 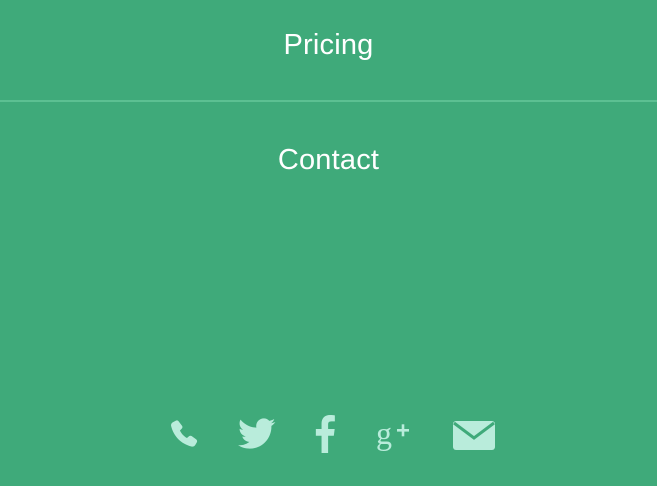 What do you see at coordinates (474, 434) in the screenshot?
I see `mail-icon` at bounding box center [474, 434].